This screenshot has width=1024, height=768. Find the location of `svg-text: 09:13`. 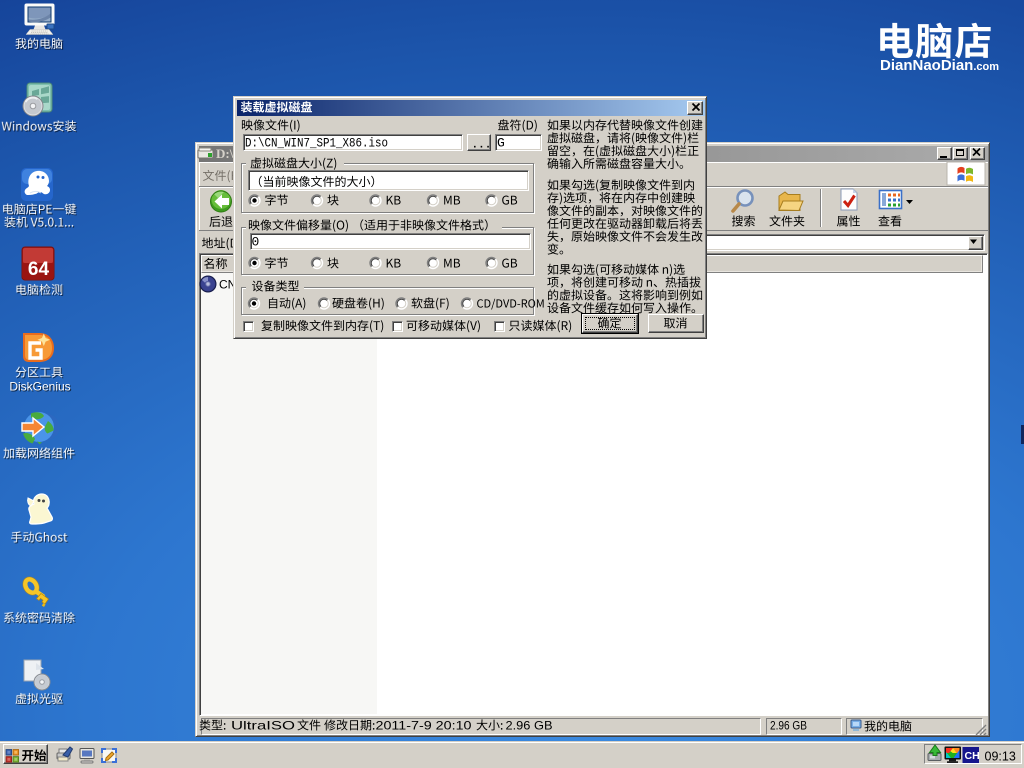

svg-text: 09:13 is located at coordinates (1000, 757).